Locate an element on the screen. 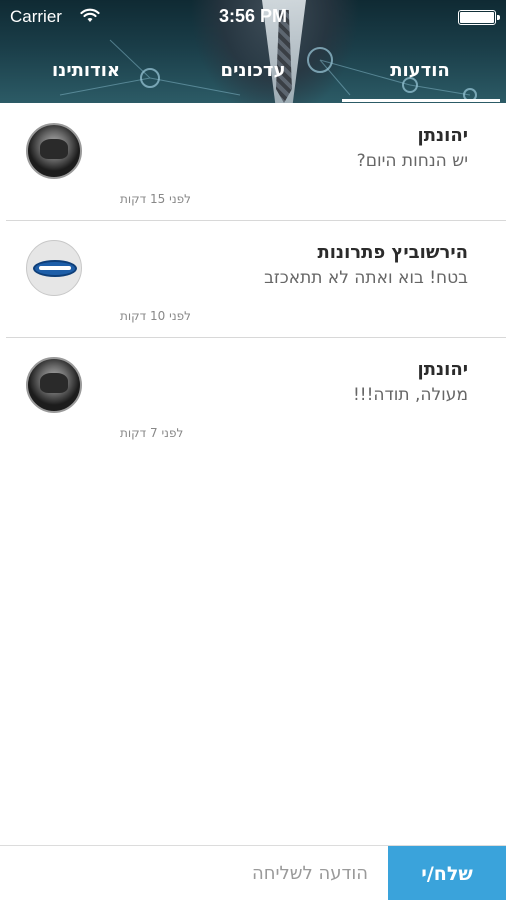  message-time: לפני 15 דקות is located at coordinates (155, 199).